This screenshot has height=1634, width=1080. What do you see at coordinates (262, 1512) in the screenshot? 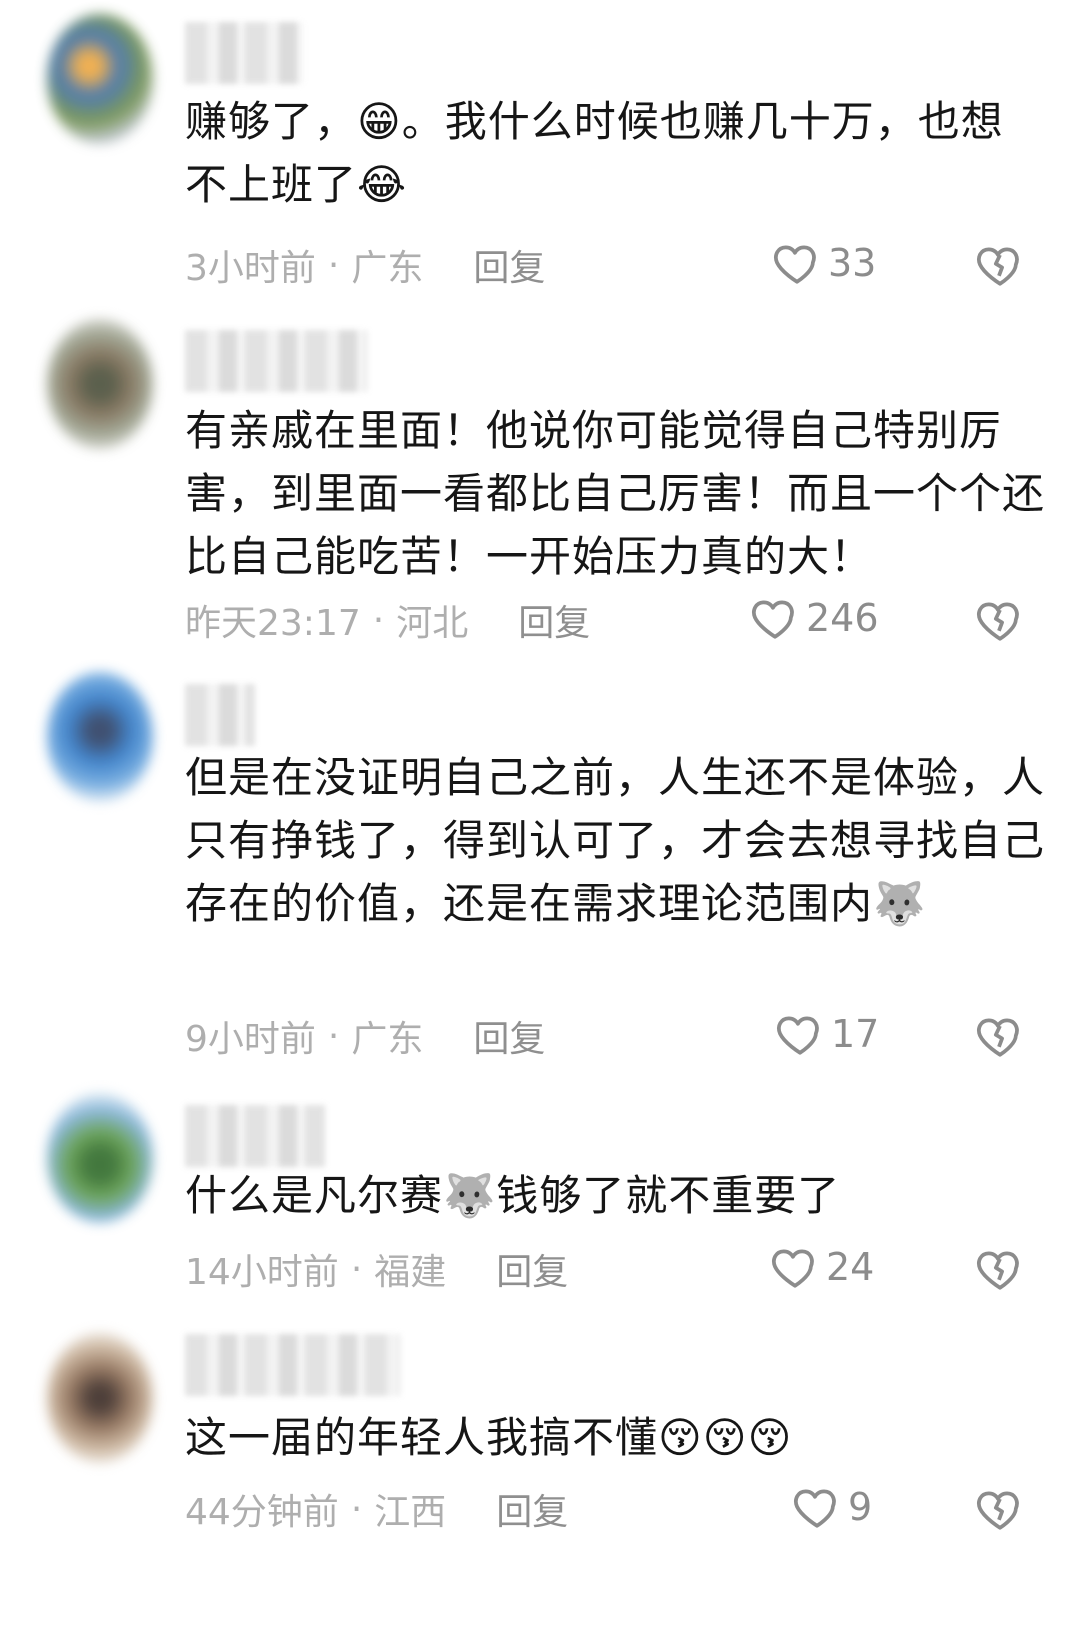
I see `comment-time: 44分钟前` at bounding box center [262, 1512].